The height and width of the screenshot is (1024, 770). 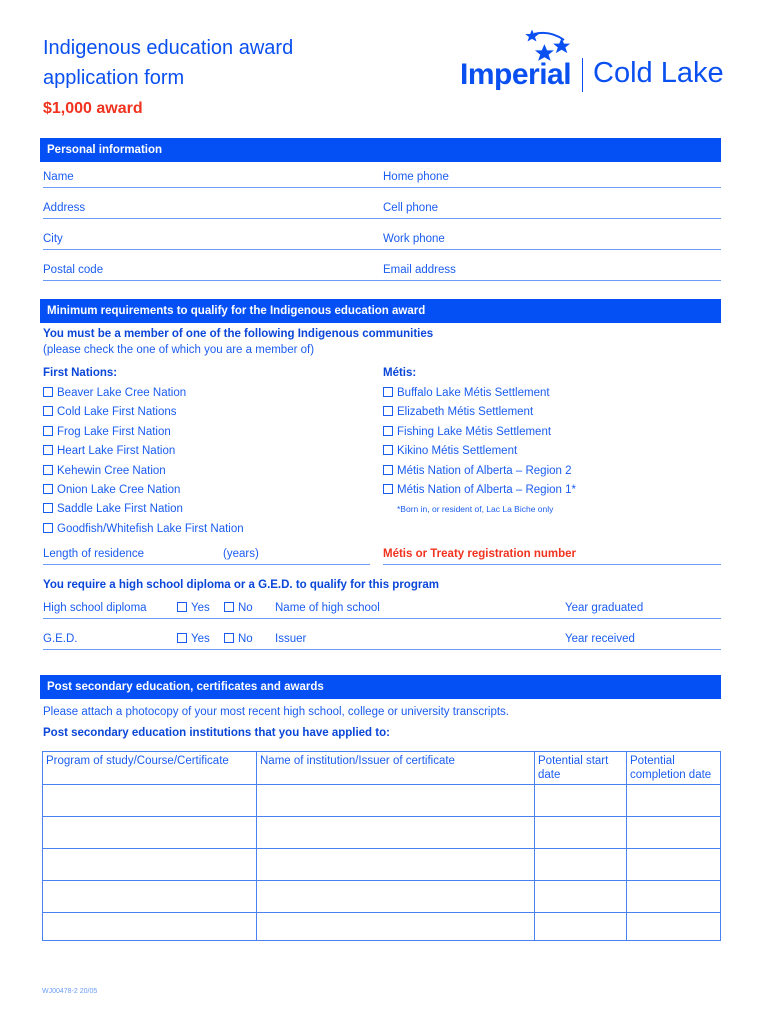 What do you see at coordinates (658, 73) in the screenshot?
I see `logo-place: Cold Lake` at bounding box center [658, 73].